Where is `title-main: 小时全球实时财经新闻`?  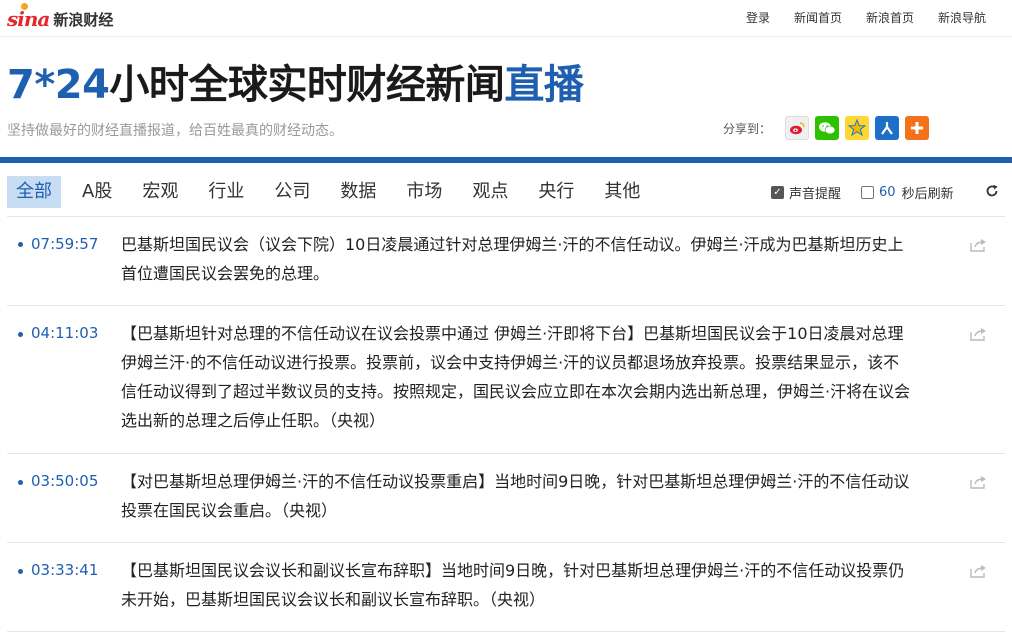
title-main: 小时全球实时财经新闻 is located at coordinates (307, 85).